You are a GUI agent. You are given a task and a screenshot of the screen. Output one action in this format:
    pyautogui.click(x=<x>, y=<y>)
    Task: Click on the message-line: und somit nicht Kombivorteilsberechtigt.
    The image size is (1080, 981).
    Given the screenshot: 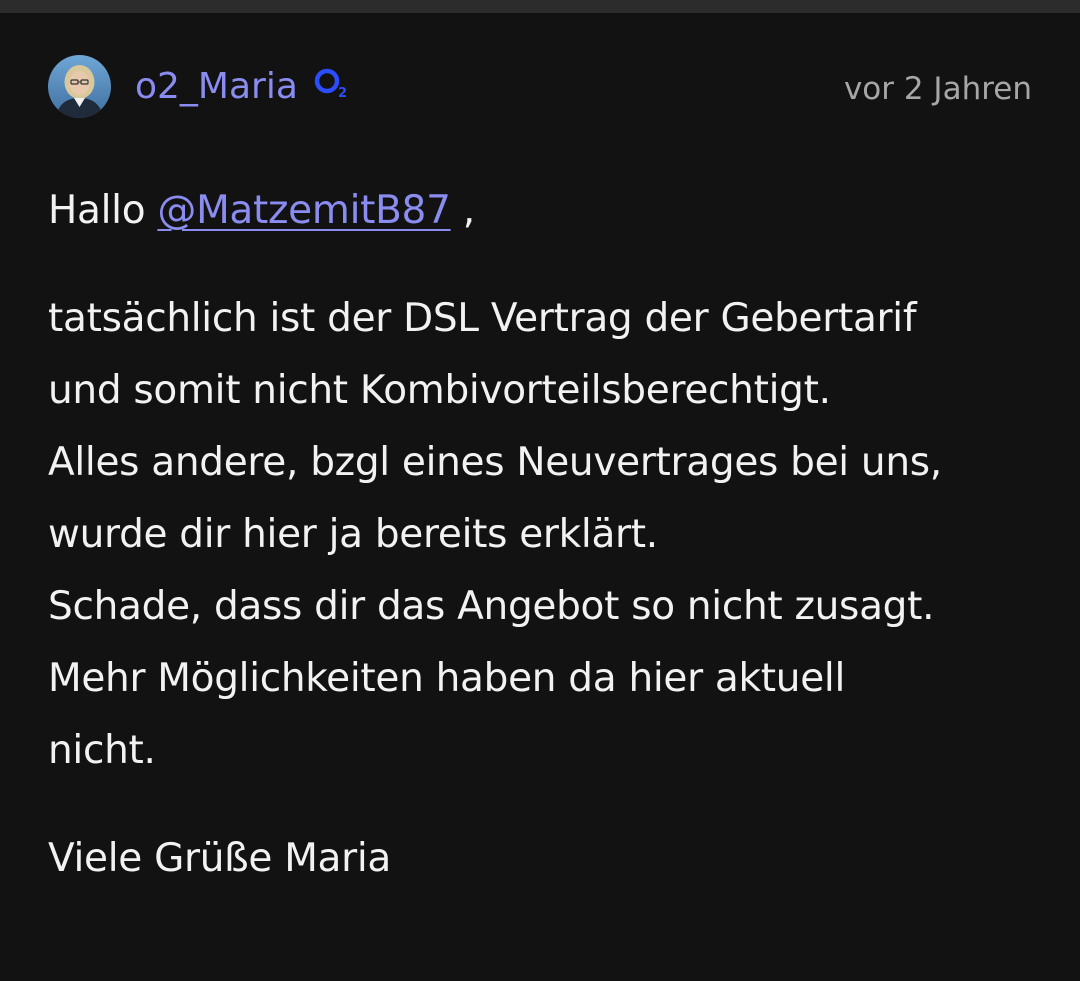 What is the action you would take?
    pyautogui.click(x=439, y=390)
    